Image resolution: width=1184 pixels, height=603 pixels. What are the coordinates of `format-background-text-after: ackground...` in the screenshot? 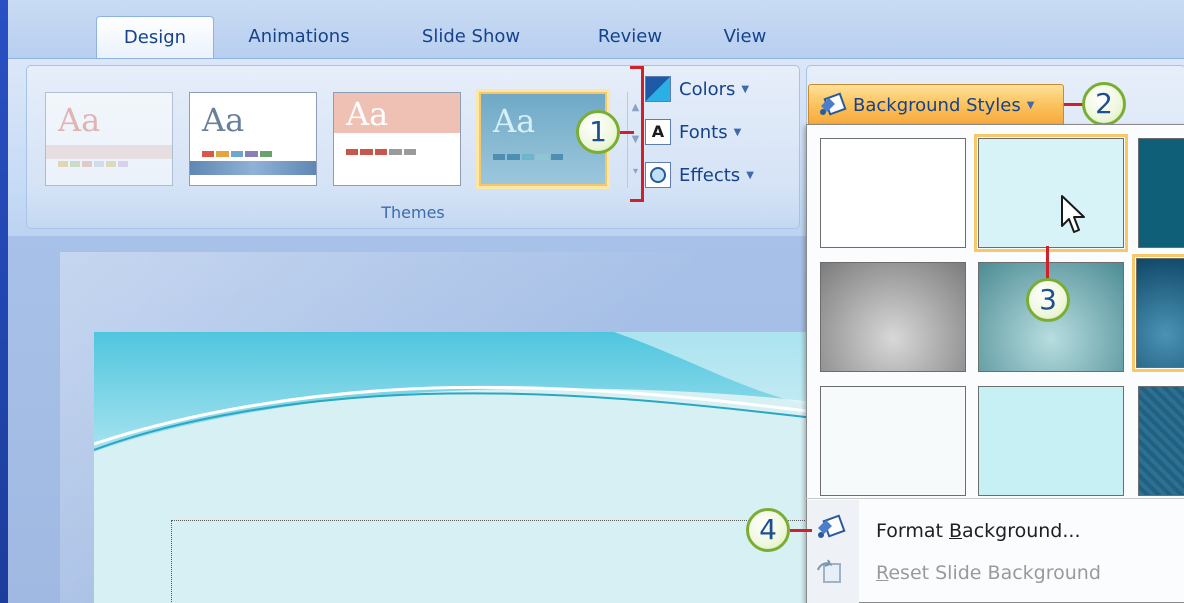 It's located at (1021, 531).